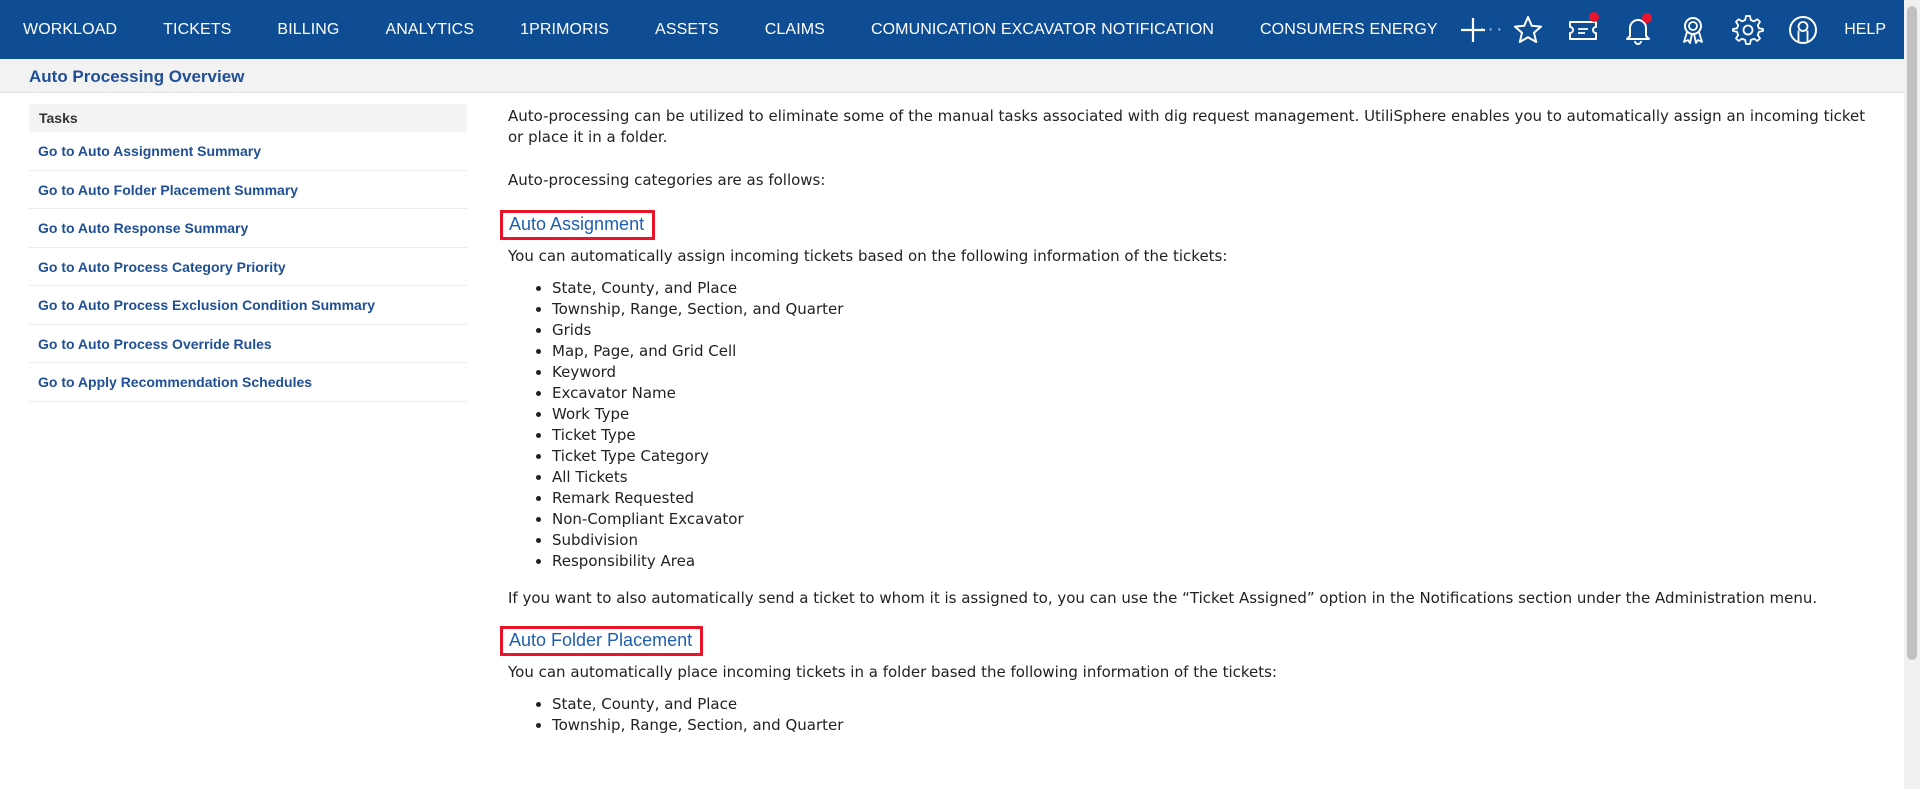 The width and height of the screenshot is (1920, 789). Describe the element at coordinates (70, 29) in the screenshot. I see `nav-item-workload: WORKLOAD` at that location.